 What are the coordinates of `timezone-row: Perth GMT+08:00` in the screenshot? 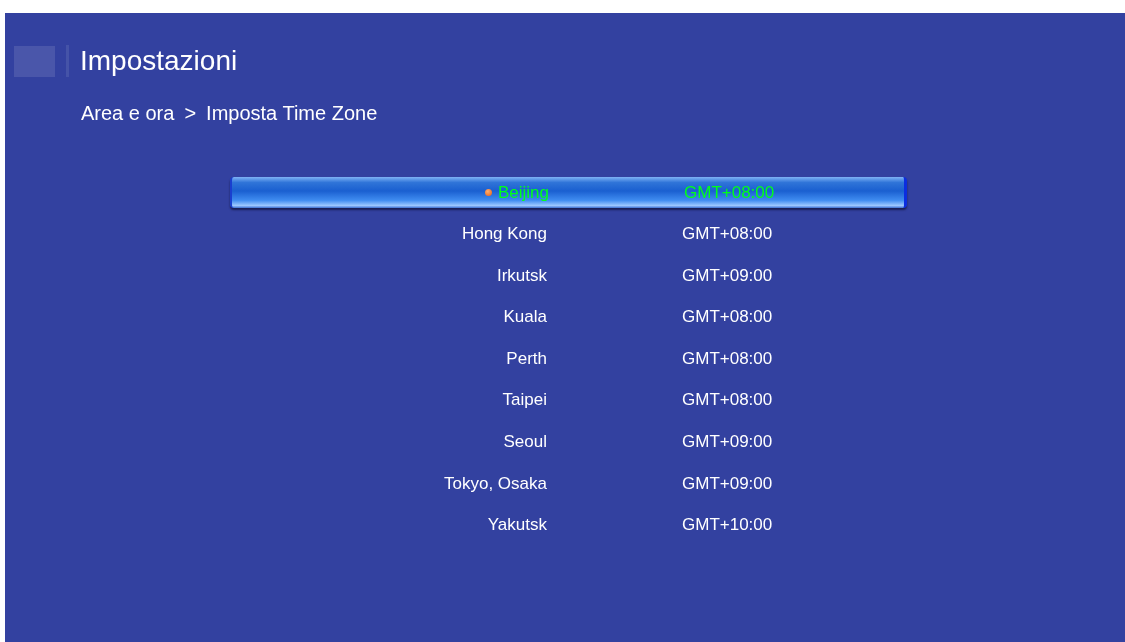 It's located at (568, 359).